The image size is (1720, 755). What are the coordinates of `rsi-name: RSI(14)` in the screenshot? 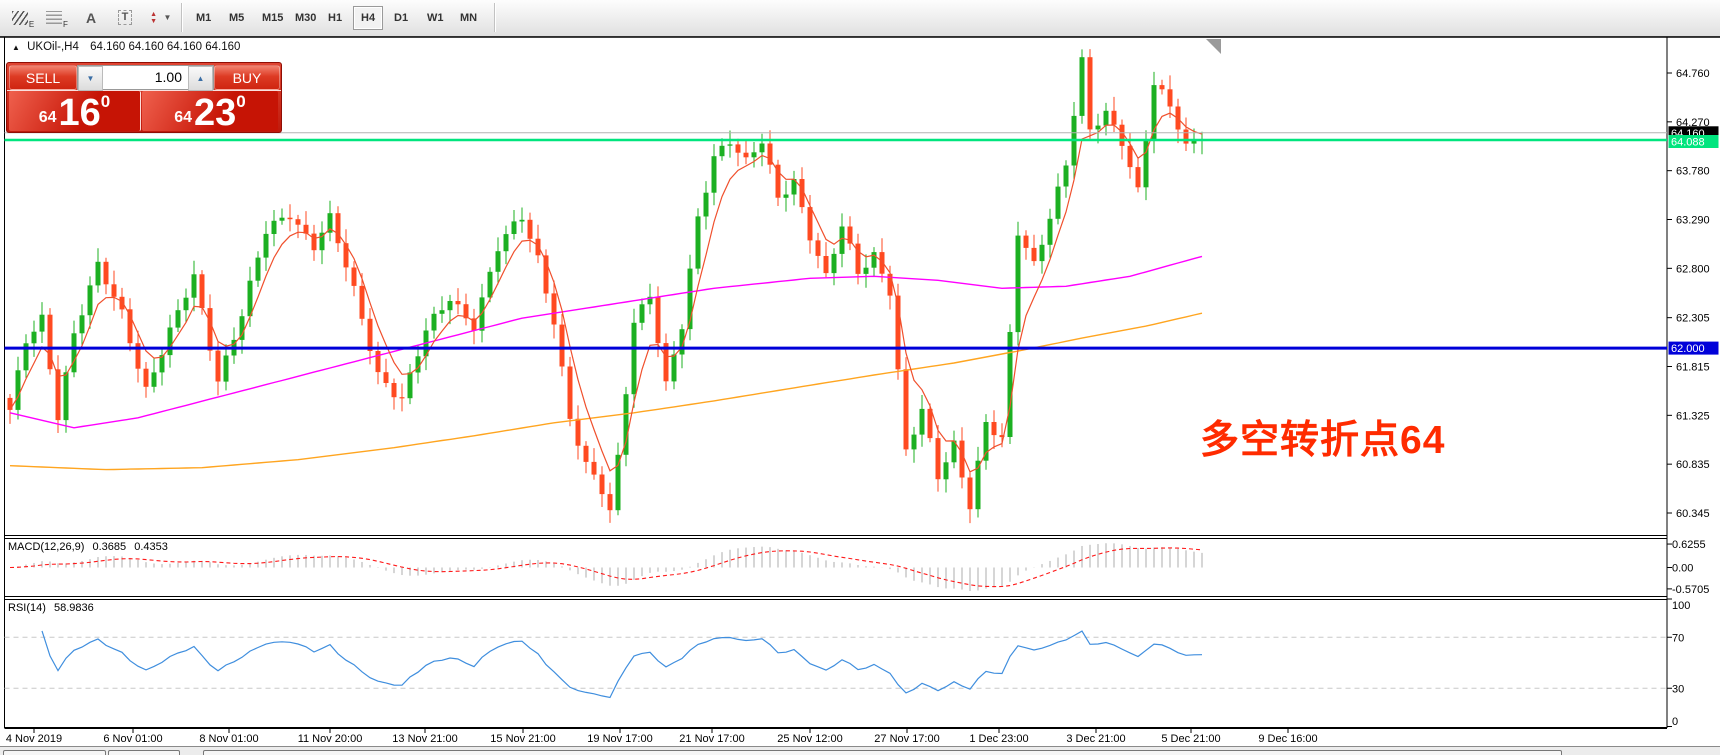 It's located at (27, 608).